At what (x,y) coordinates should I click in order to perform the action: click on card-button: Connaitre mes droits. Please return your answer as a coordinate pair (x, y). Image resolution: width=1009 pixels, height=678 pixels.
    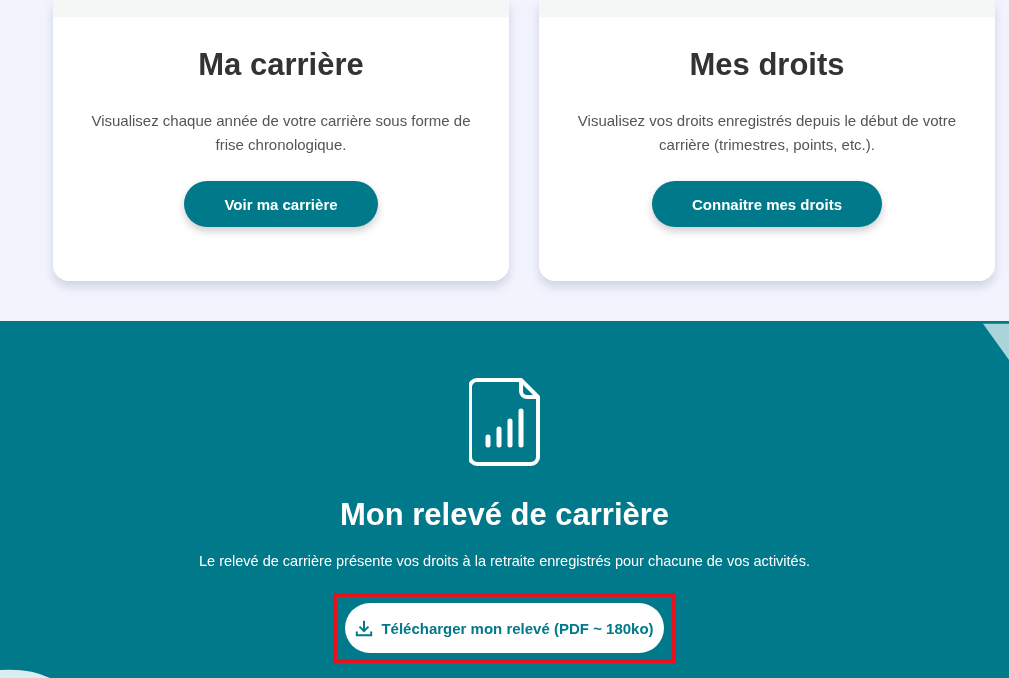
    Looking at the image, I should click on (767, 204).